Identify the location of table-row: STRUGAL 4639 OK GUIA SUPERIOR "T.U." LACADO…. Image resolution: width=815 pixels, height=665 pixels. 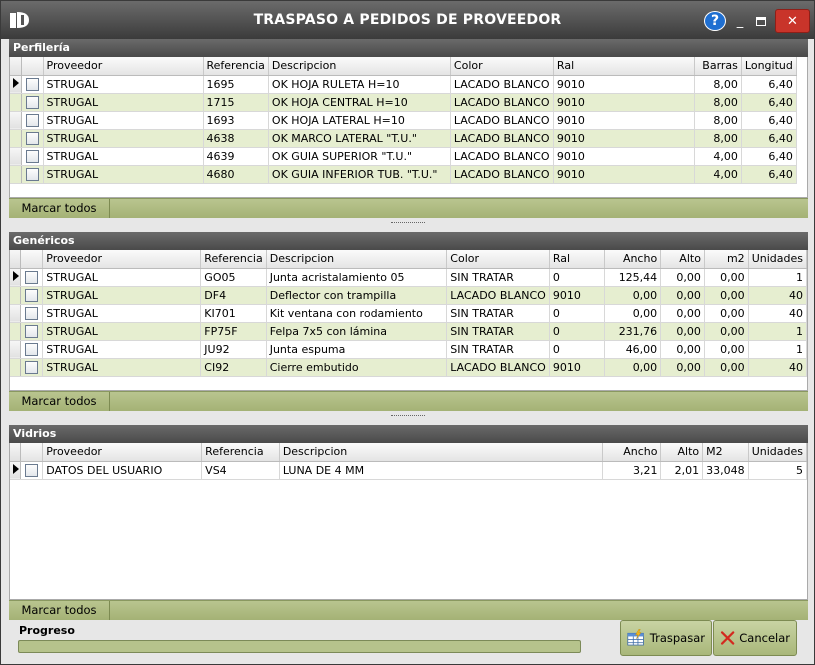
(403, 156).